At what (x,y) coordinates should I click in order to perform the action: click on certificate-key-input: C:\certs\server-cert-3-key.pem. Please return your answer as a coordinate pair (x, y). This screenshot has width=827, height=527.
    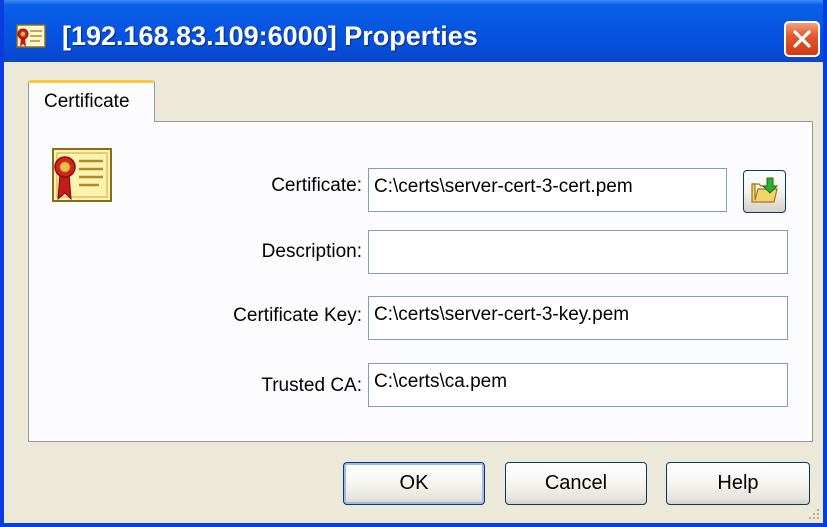
    Looking at the image, I should click on (578, 318).